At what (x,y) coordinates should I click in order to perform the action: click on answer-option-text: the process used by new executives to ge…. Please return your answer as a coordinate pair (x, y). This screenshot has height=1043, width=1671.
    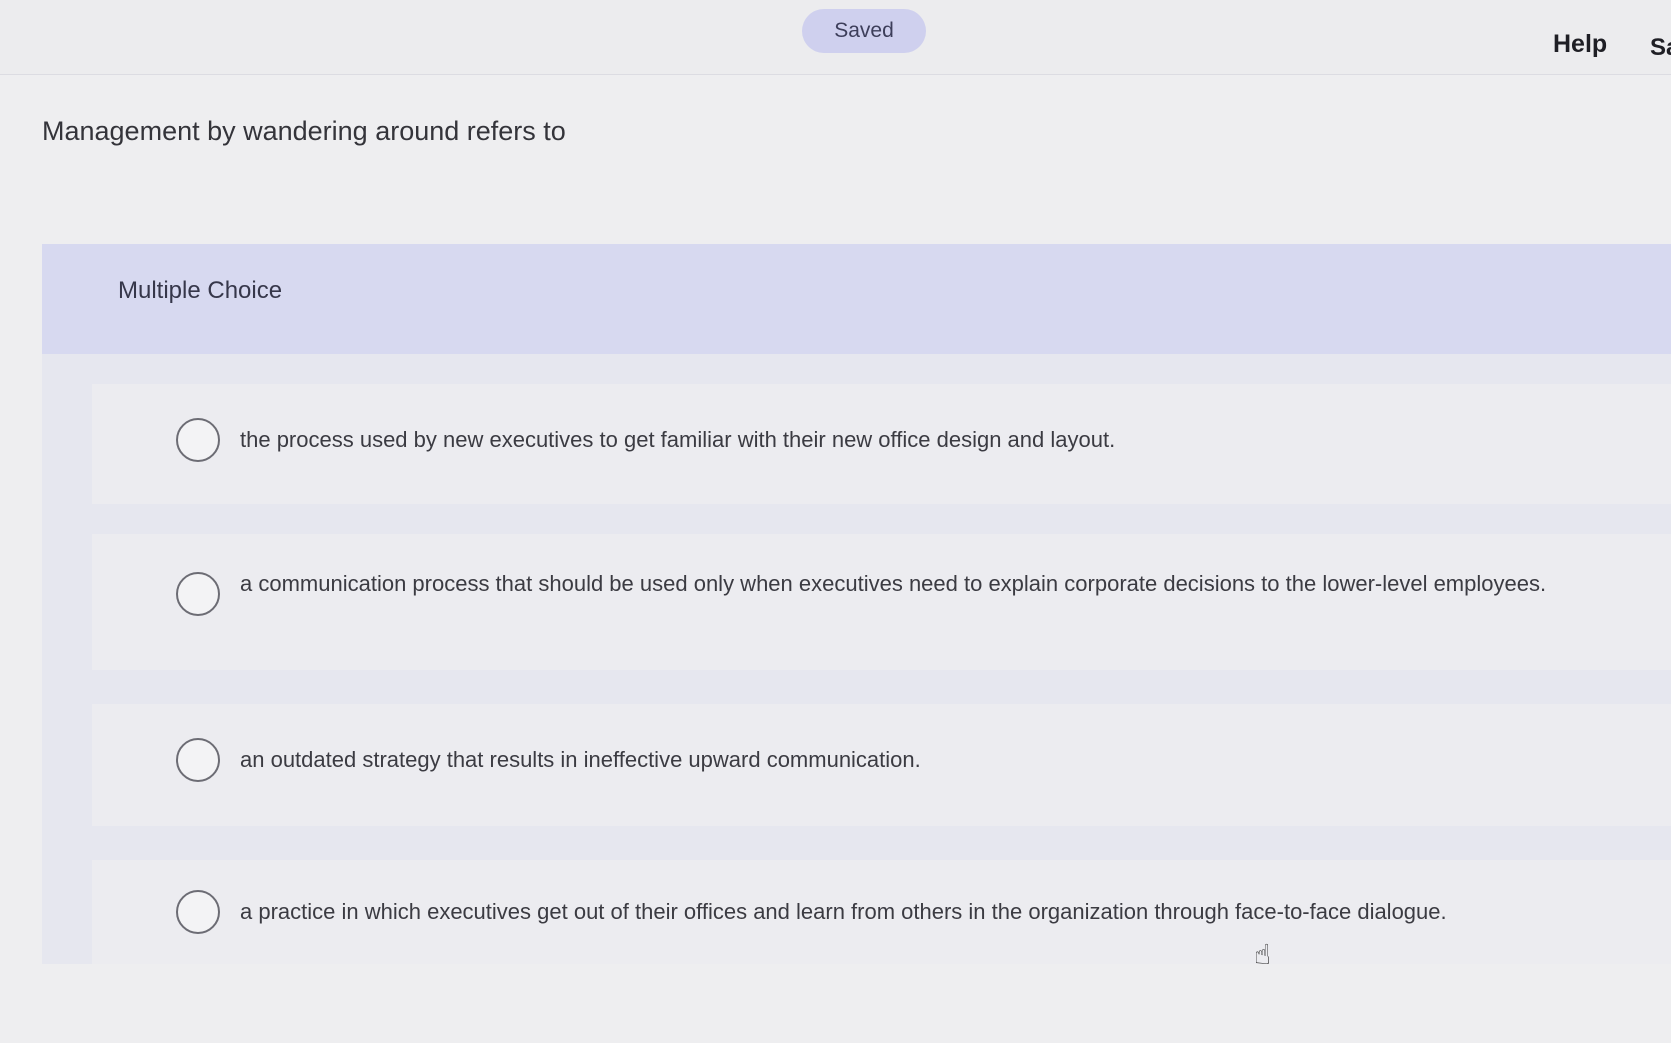
    Looking at the image, I should click on (910, 439).